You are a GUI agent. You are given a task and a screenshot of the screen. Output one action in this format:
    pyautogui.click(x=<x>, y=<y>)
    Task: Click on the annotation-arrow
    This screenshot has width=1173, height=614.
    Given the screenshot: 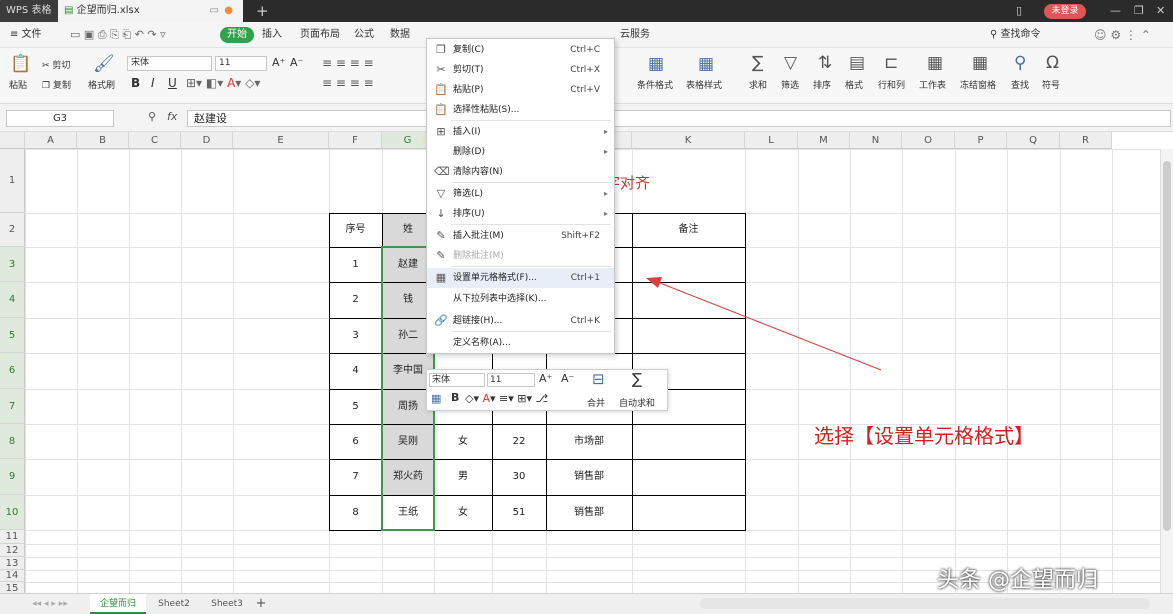 What is the action you would take?
    pyautogui.click(x=764, y=324)
    